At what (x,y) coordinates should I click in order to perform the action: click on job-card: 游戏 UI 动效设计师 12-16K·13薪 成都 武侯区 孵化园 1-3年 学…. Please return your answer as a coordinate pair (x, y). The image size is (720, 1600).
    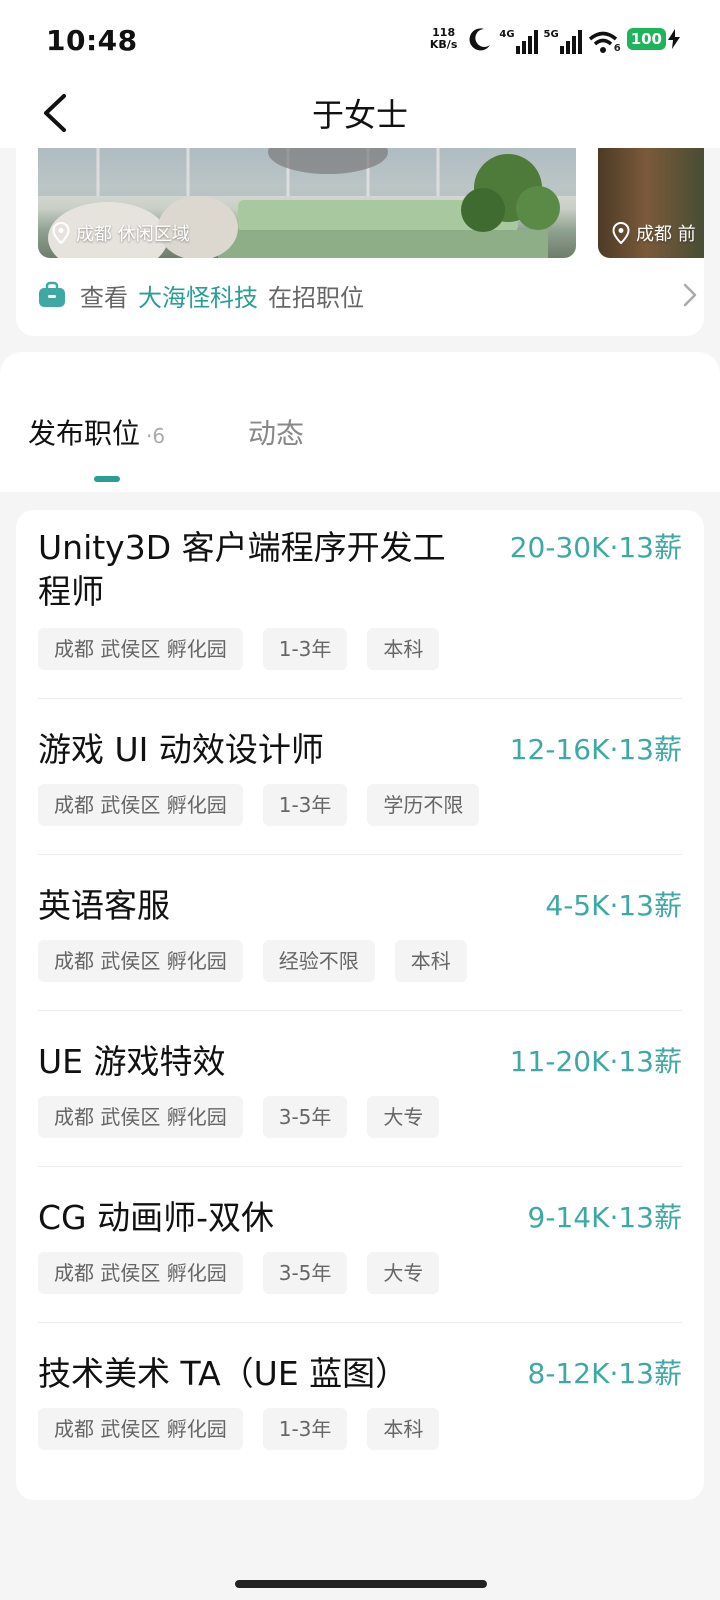
    Looking at the image, I should click on (360, 783).